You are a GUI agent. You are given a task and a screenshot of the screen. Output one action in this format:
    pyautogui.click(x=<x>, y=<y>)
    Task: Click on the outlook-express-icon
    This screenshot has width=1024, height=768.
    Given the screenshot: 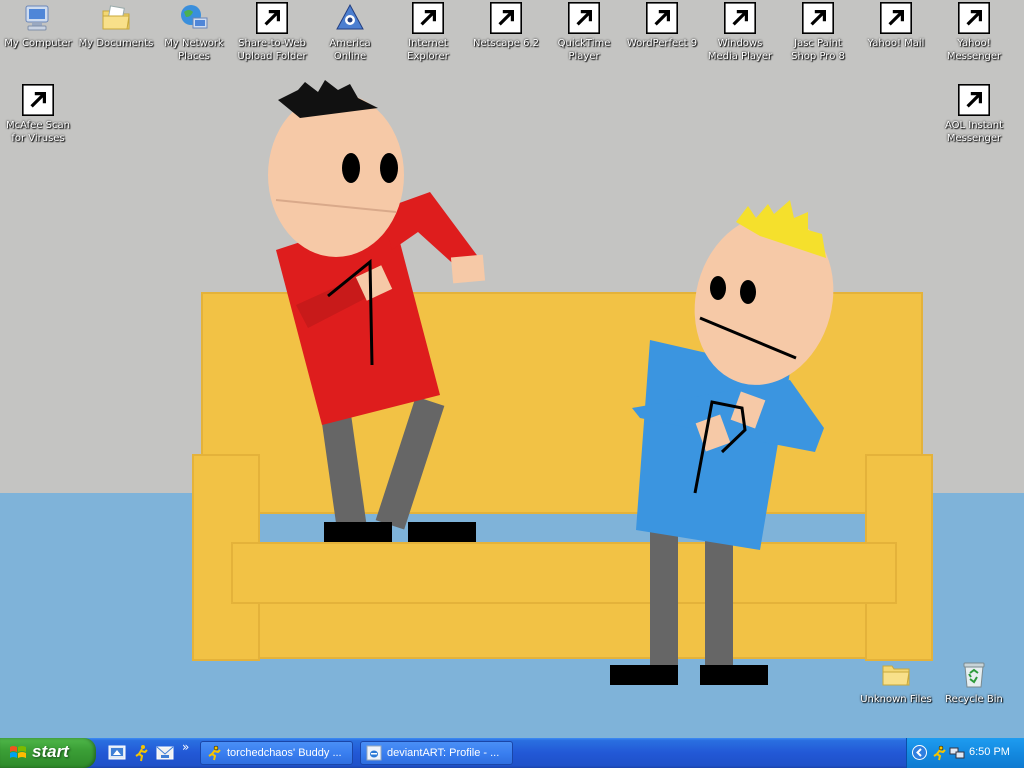 What is the action you would take?
    pyautogui.click(x=165, y=753)
    